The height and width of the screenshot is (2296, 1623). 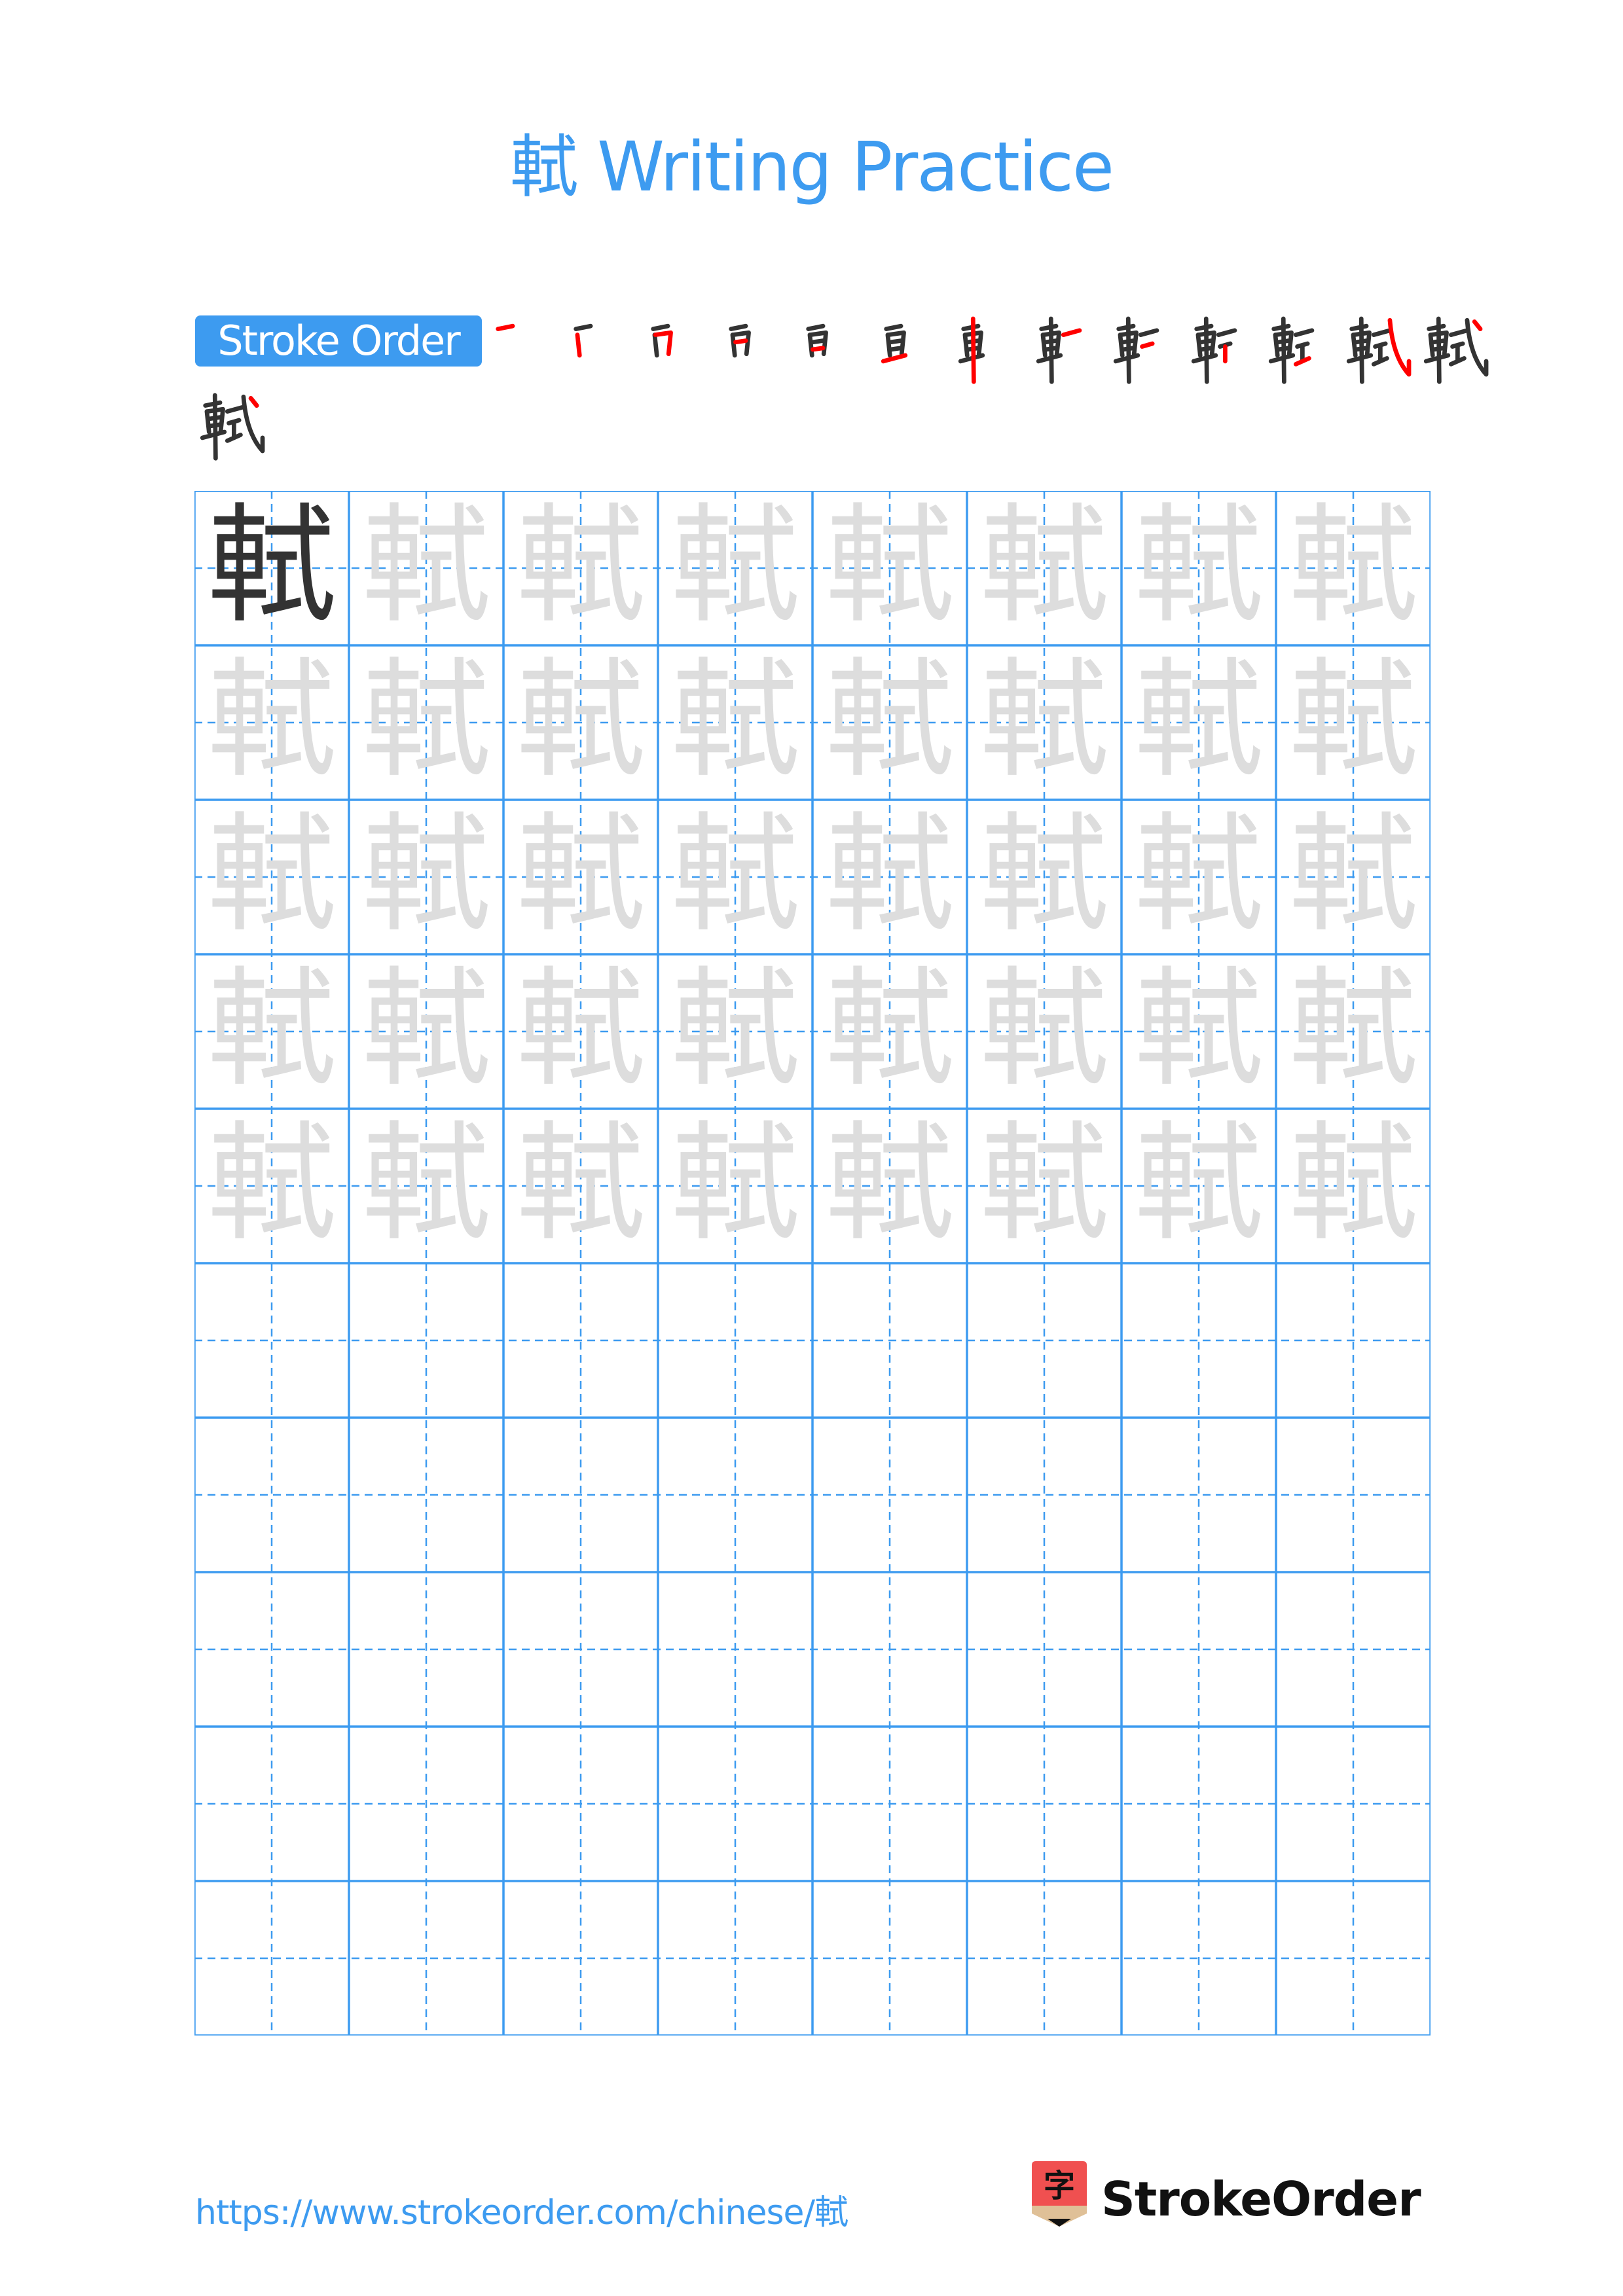 What do you see at coordinates (739, 340) in the screenshot?
I see `stroke-step-icon` at bounding box center [739, 340].